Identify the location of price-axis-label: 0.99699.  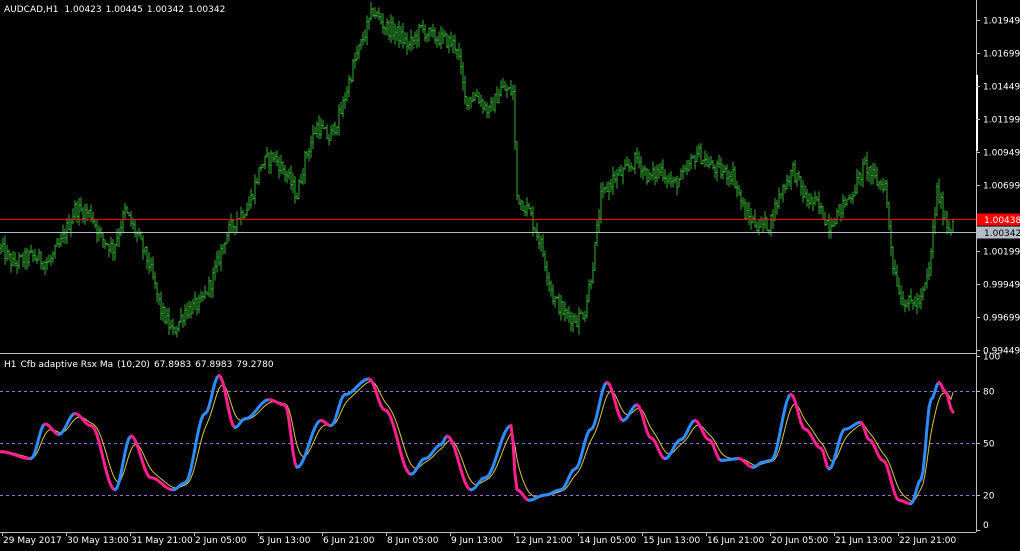
(1001, 319).